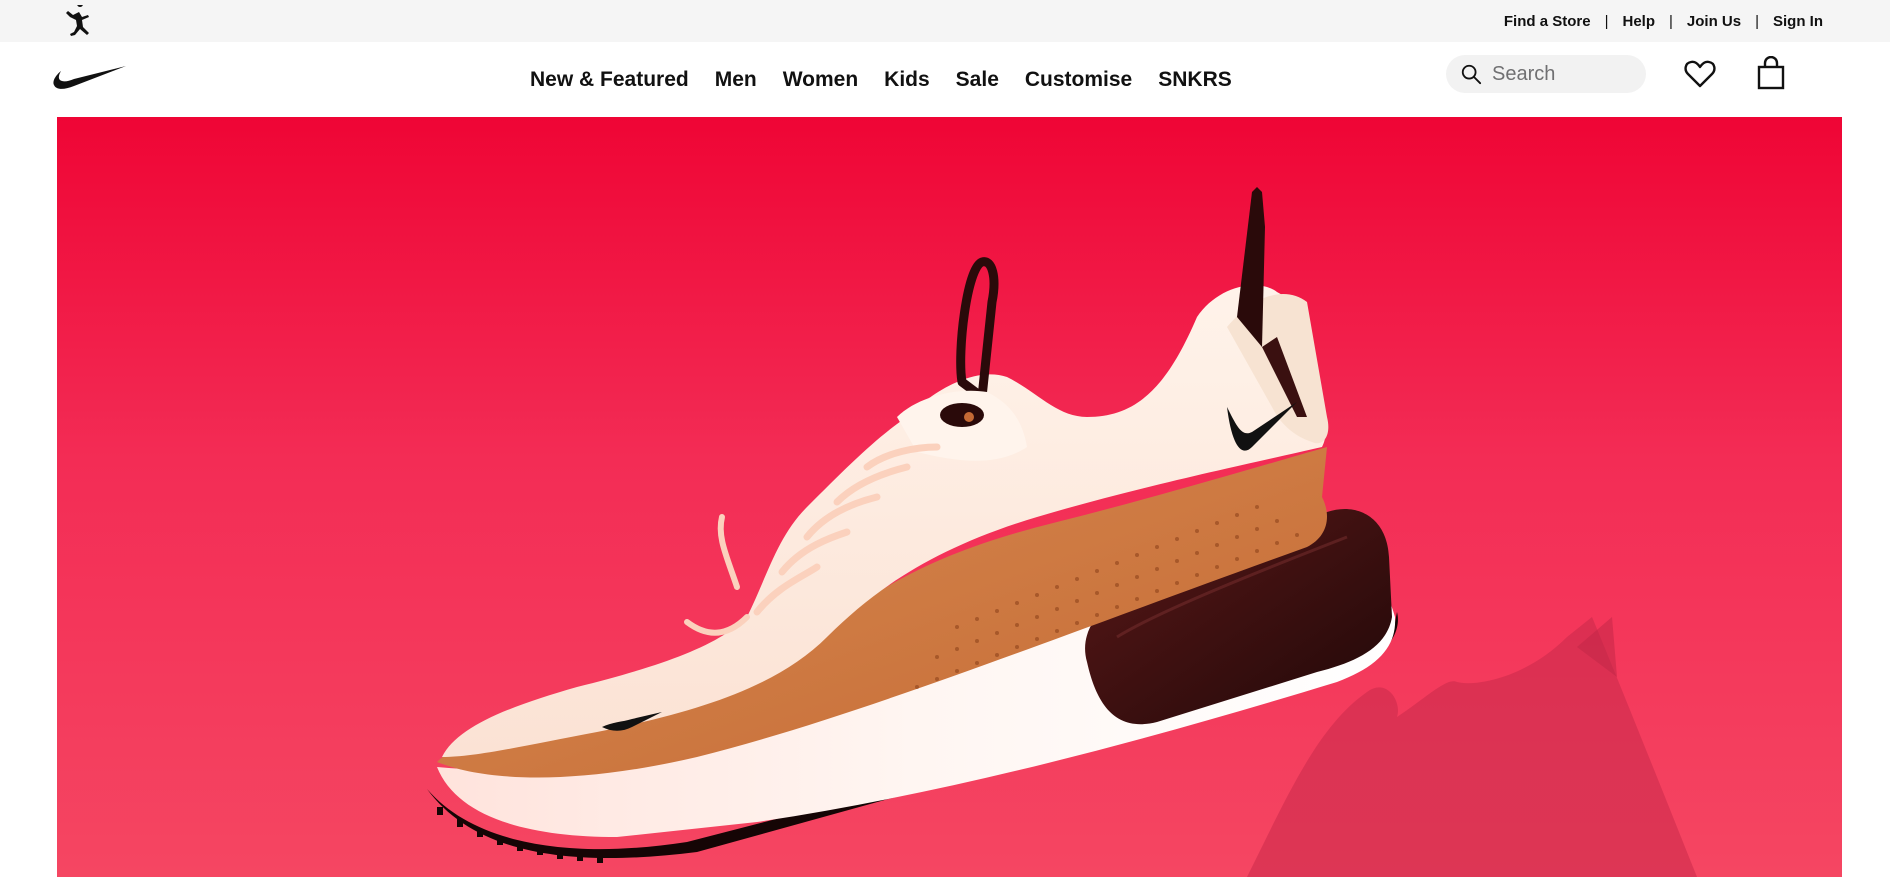 This screenshot has height=877, width=1890. Describe the element at coordinates (1663, 21) in the screenshot. I see `utility-links: Find a Store | Help | Join Us | Sign In` at that location.